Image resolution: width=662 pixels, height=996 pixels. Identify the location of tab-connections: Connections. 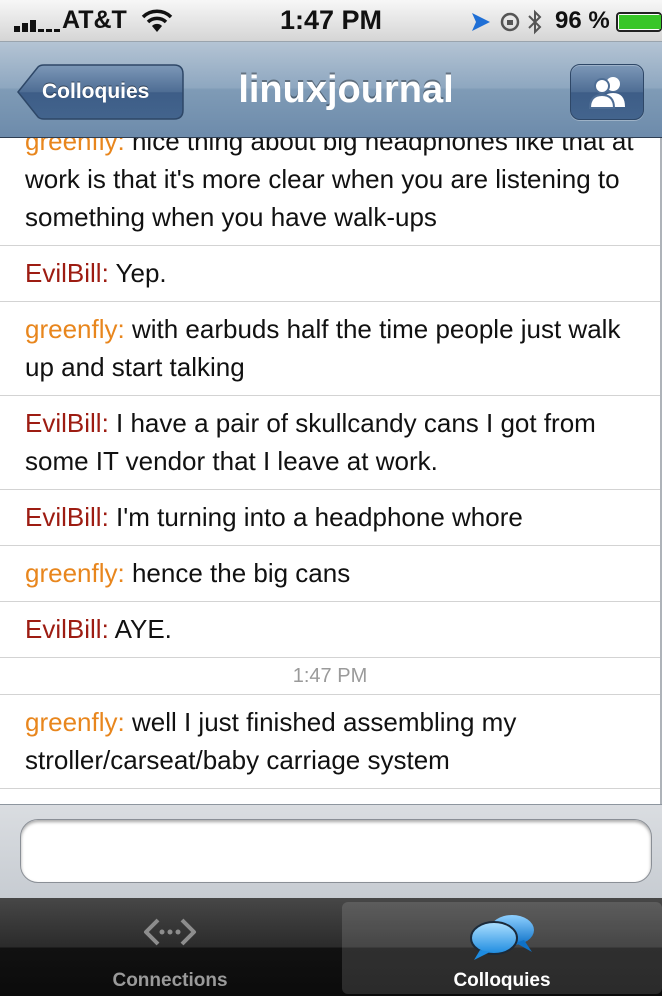
(170, 948).